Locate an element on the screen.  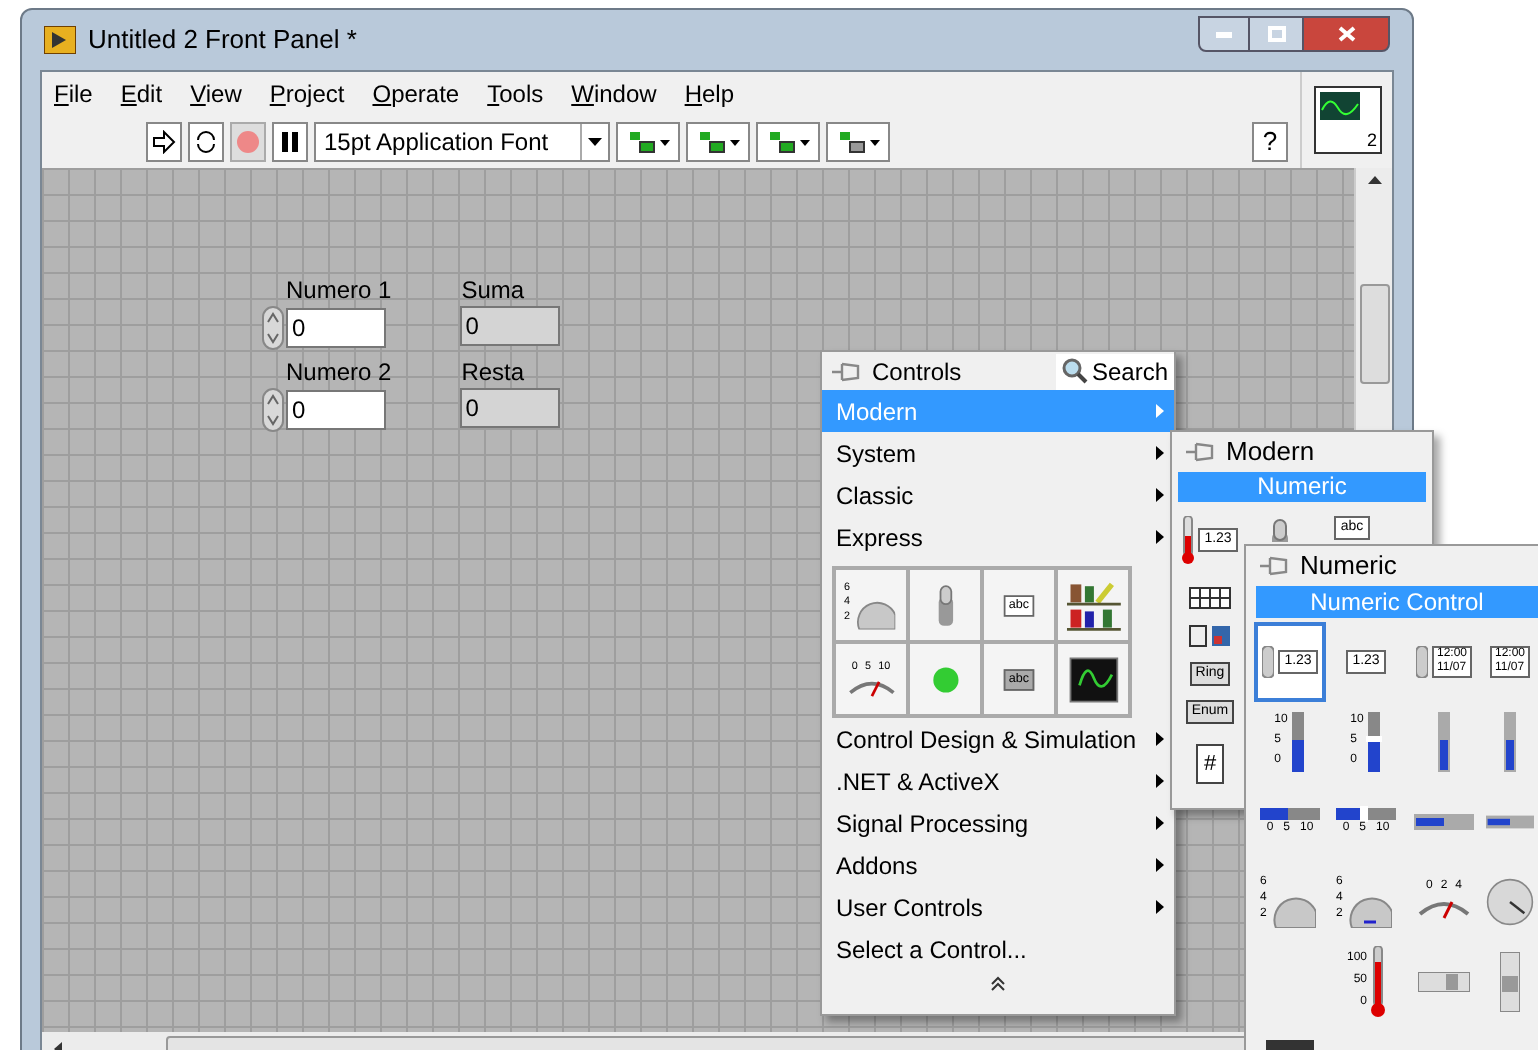
run-continuously-button is located at coordinates (206, 142).